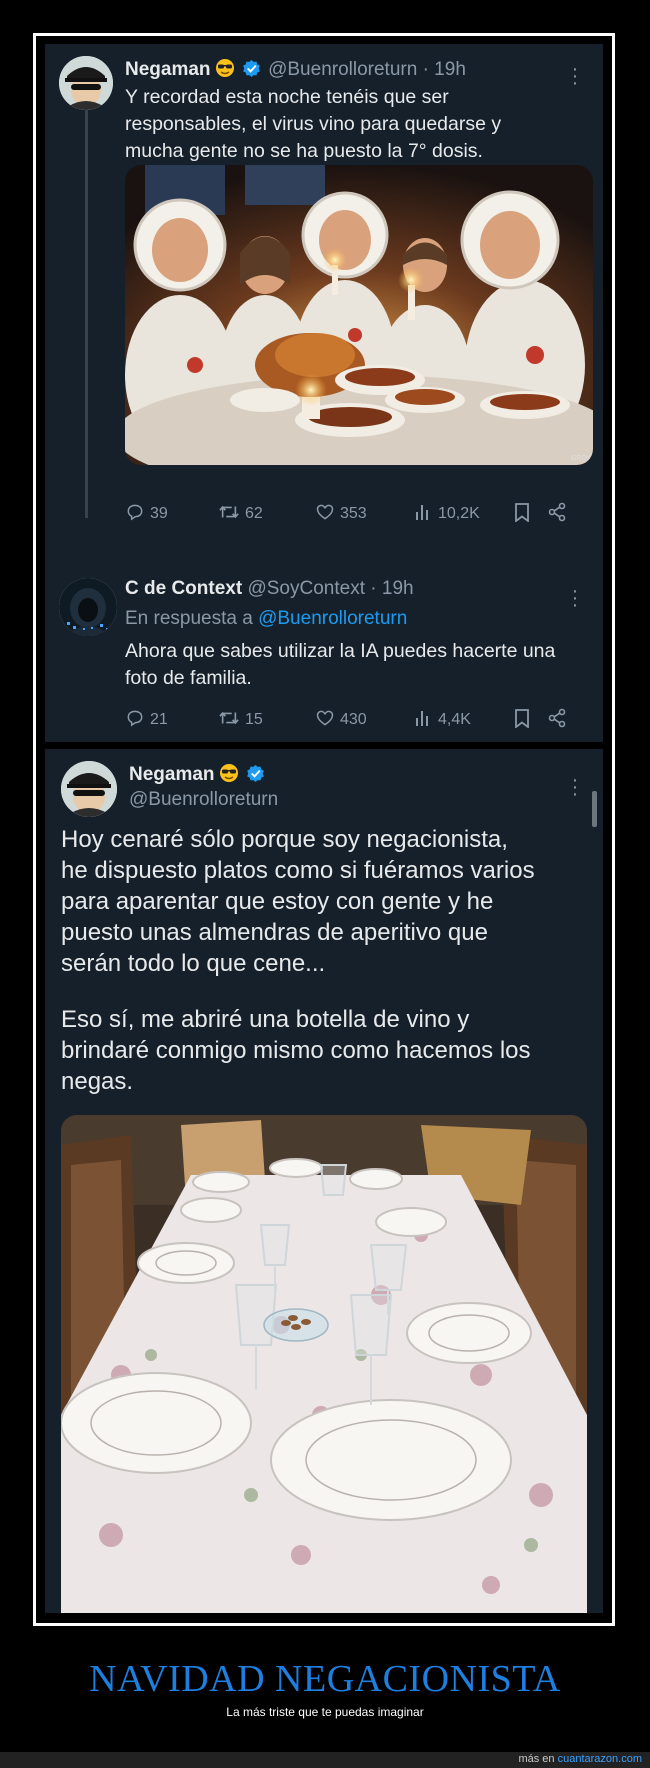 The image size is (650, 1768). I want to click on caption-title: NAVIDAD NEGACIONISTA, so click(325, 1679).